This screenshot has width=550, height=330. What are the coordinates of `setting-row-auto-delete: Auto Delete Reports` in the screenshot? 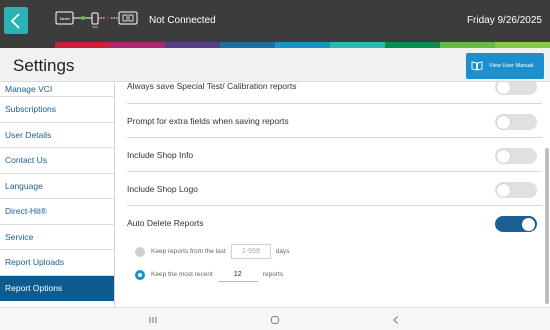 It's located at (334, 223).